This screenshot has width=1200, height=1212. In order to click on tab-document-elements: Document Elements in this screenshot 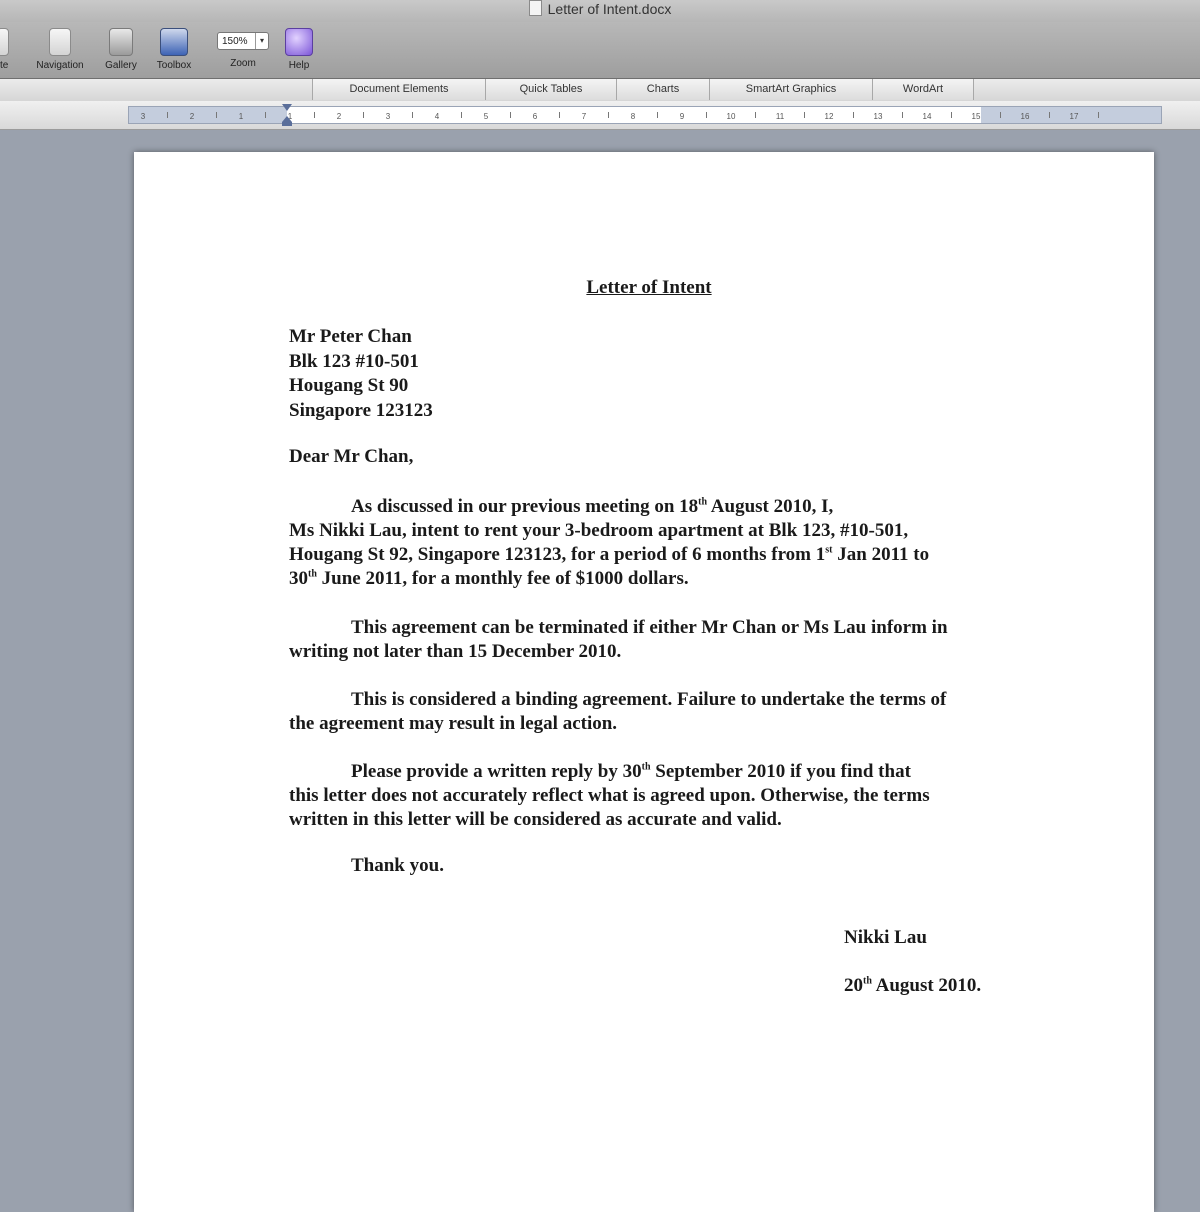, I will do `click(399, 89)`.